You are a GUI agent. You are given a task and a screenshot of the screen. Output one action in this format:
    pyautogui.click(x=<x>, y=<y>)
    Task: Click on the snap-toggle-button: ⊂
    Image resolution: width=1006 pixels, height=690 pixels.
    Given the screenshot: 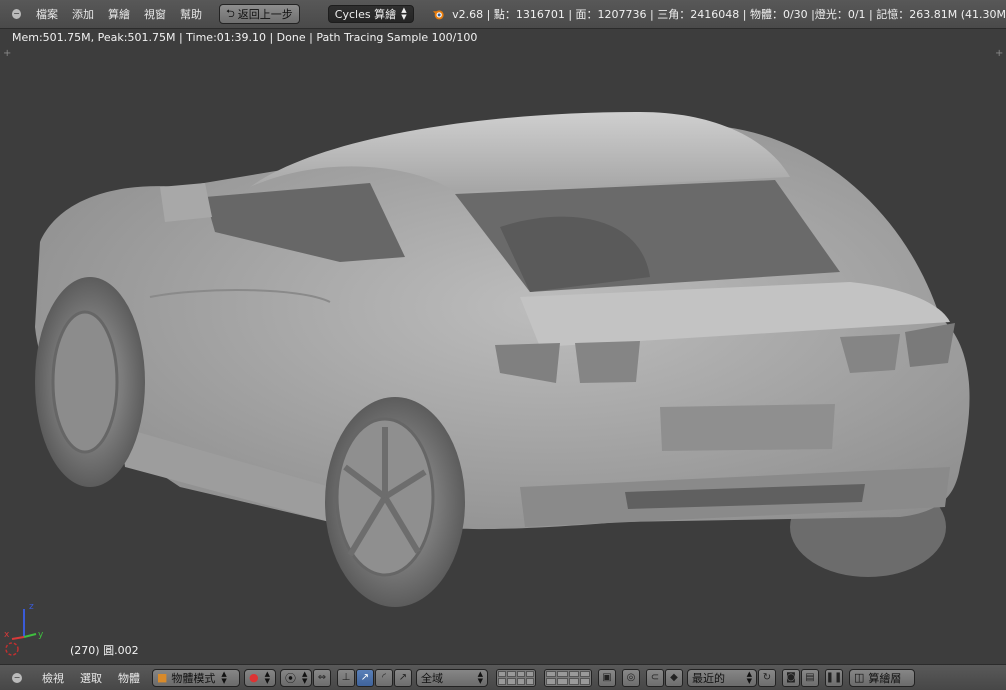 What is the action you would take?
    pyautogui.click(x=655, y=677)
    